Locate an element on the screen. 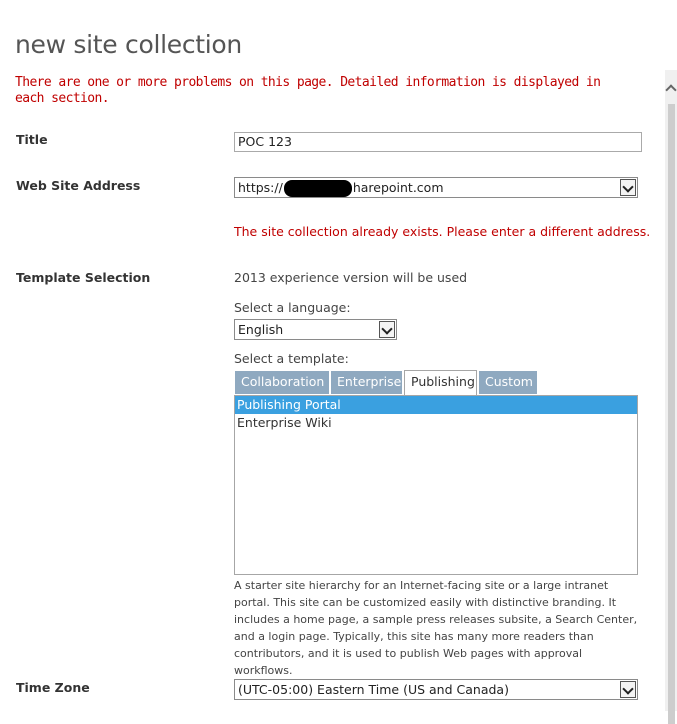 This screenshot has height=724, width=677. tab-enterprise: Enterprise is located at coordinates (366, 382).